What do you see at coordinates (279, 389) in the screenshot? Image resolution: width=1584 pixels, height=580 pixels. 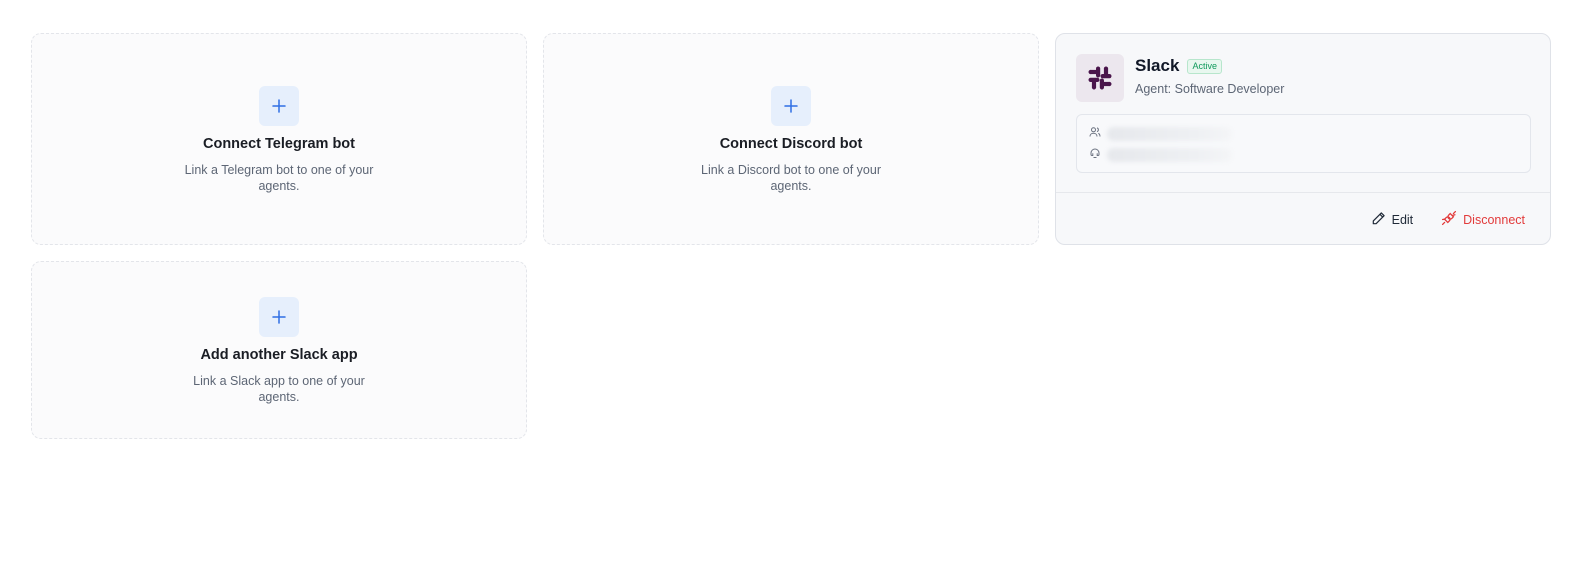 I see `card-description: Link a Slack app to one of your agents.` at bounding box center [279, 389].